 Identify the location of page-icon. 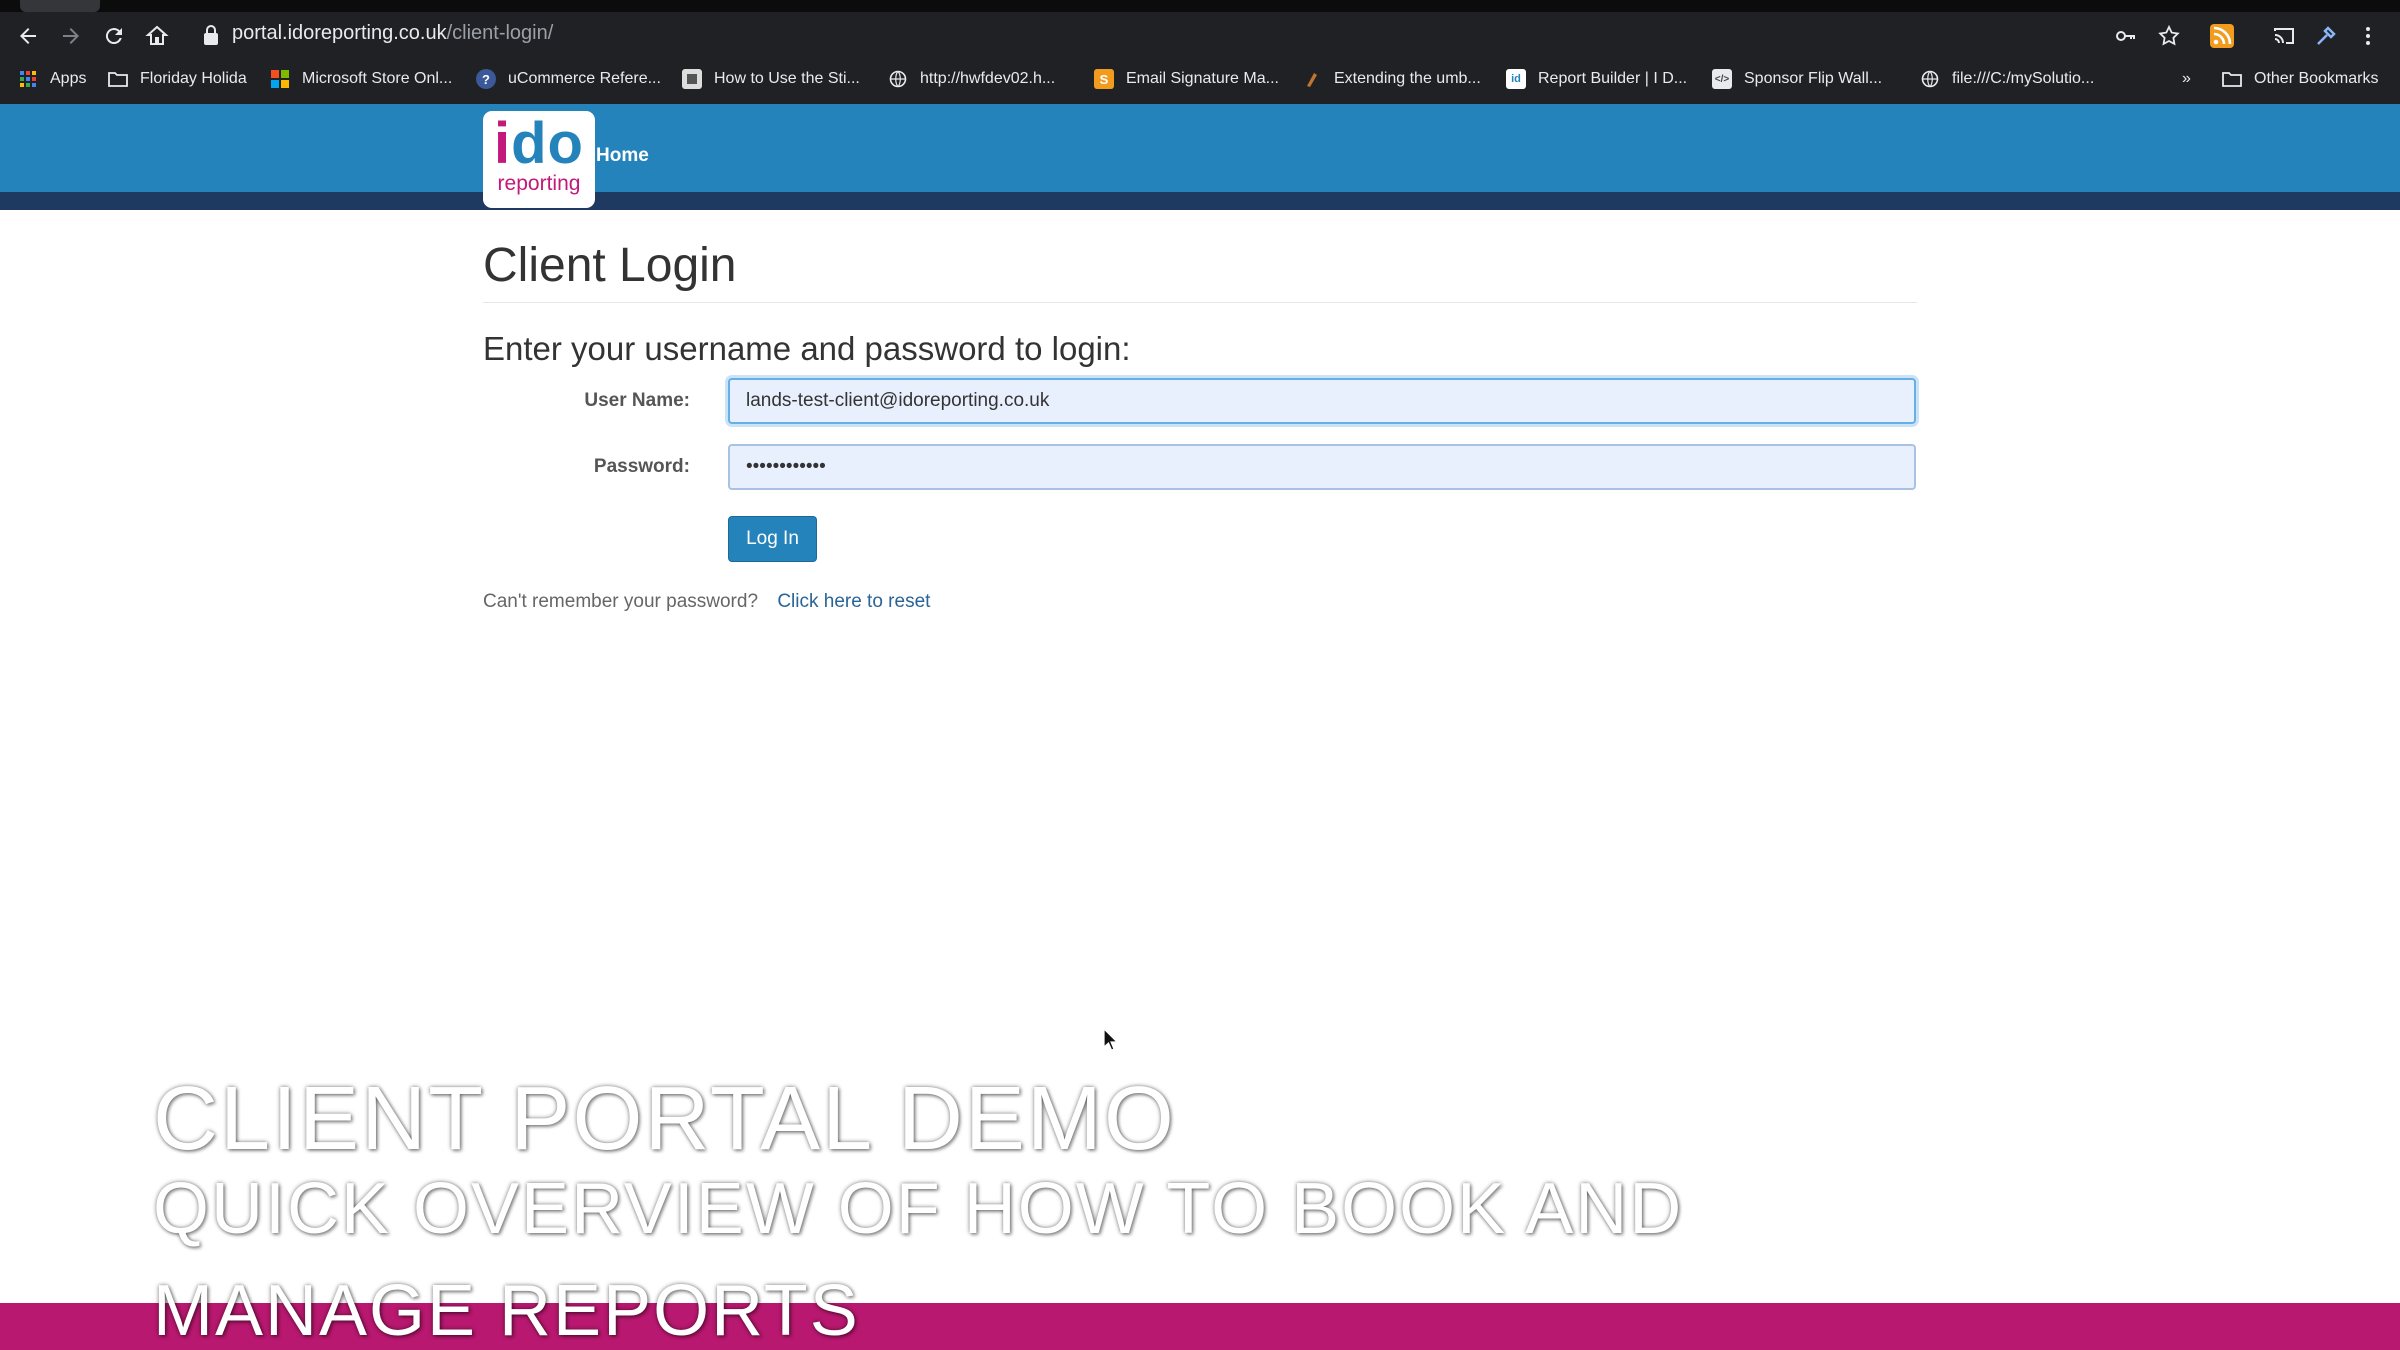
(692, 79).